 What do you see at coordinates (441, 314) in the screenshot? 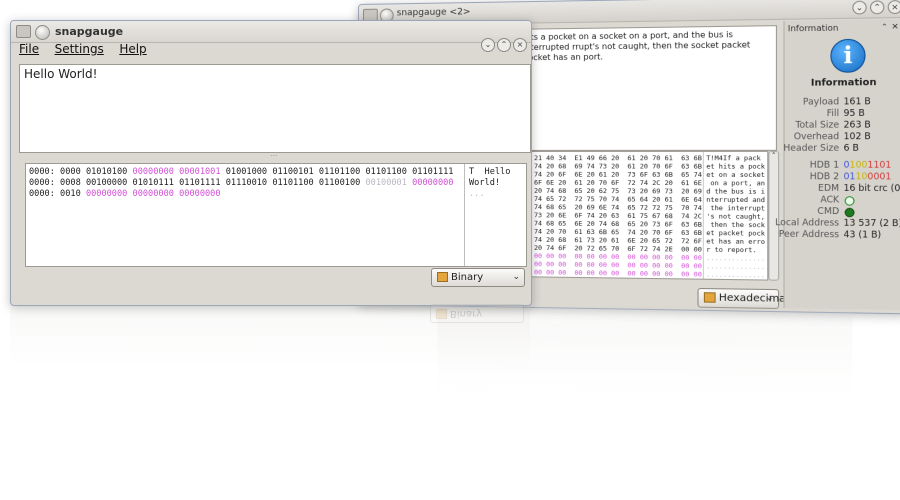
I see `format-icon-reflection` at bounding box center [441, 314].